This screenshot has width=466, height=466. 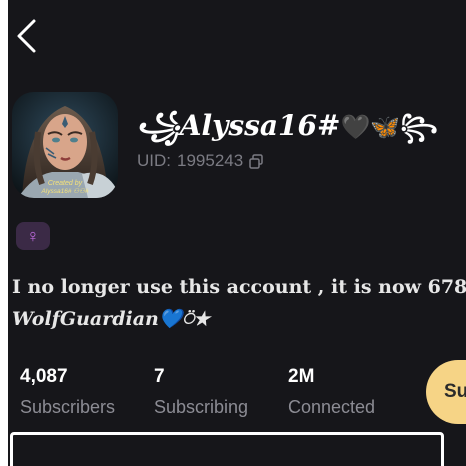 What do you see at coordinates (159, 376) in the screenshot?
I see `stat-value: 7` at bounding box center [159, 376].